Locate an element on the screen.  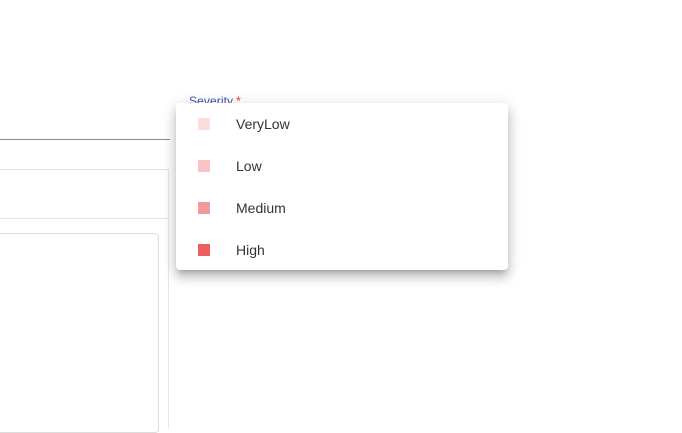
severity-option-label: High is located at coordinates (250, 250).